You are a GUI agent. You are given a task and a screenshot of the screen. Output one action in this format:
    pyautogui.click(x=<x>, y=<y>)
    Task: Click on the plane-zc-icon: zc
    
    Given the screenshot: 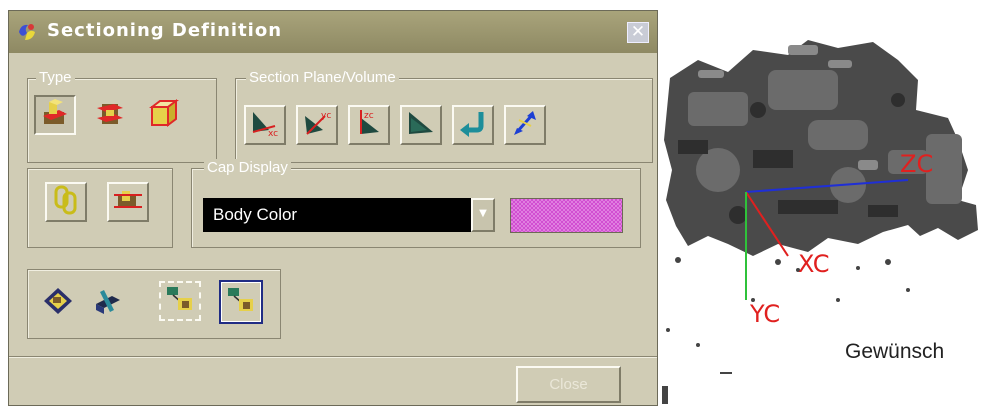 What is the action you would take?
    pyautogui.click(x=369, y=125)
    